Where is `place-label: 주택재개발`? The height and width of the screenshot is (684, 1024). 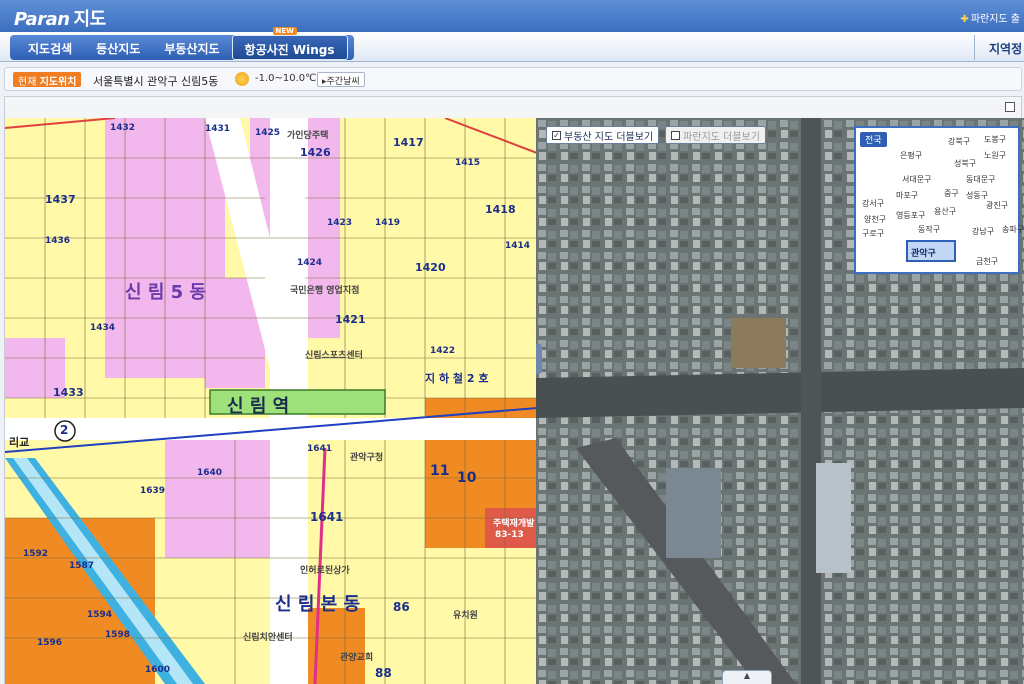
place-label: 주택재개발 is located at coordinates (514, 524).